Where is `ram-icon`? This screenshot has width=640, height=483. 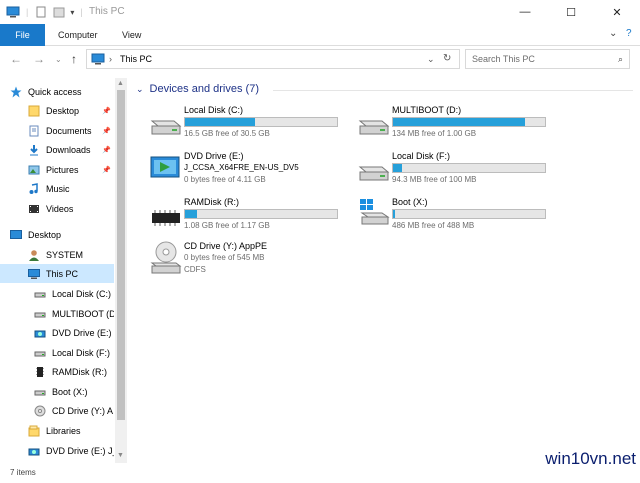 ram-icon is located at coordinates (40, 372).